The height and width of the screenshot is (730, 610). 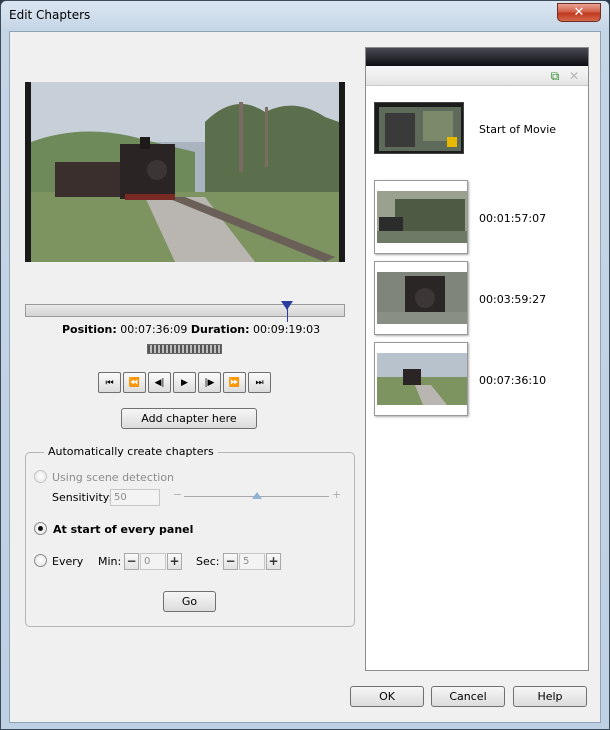 I want to click on sec-increment-button: +, so click(x=273, y=561).